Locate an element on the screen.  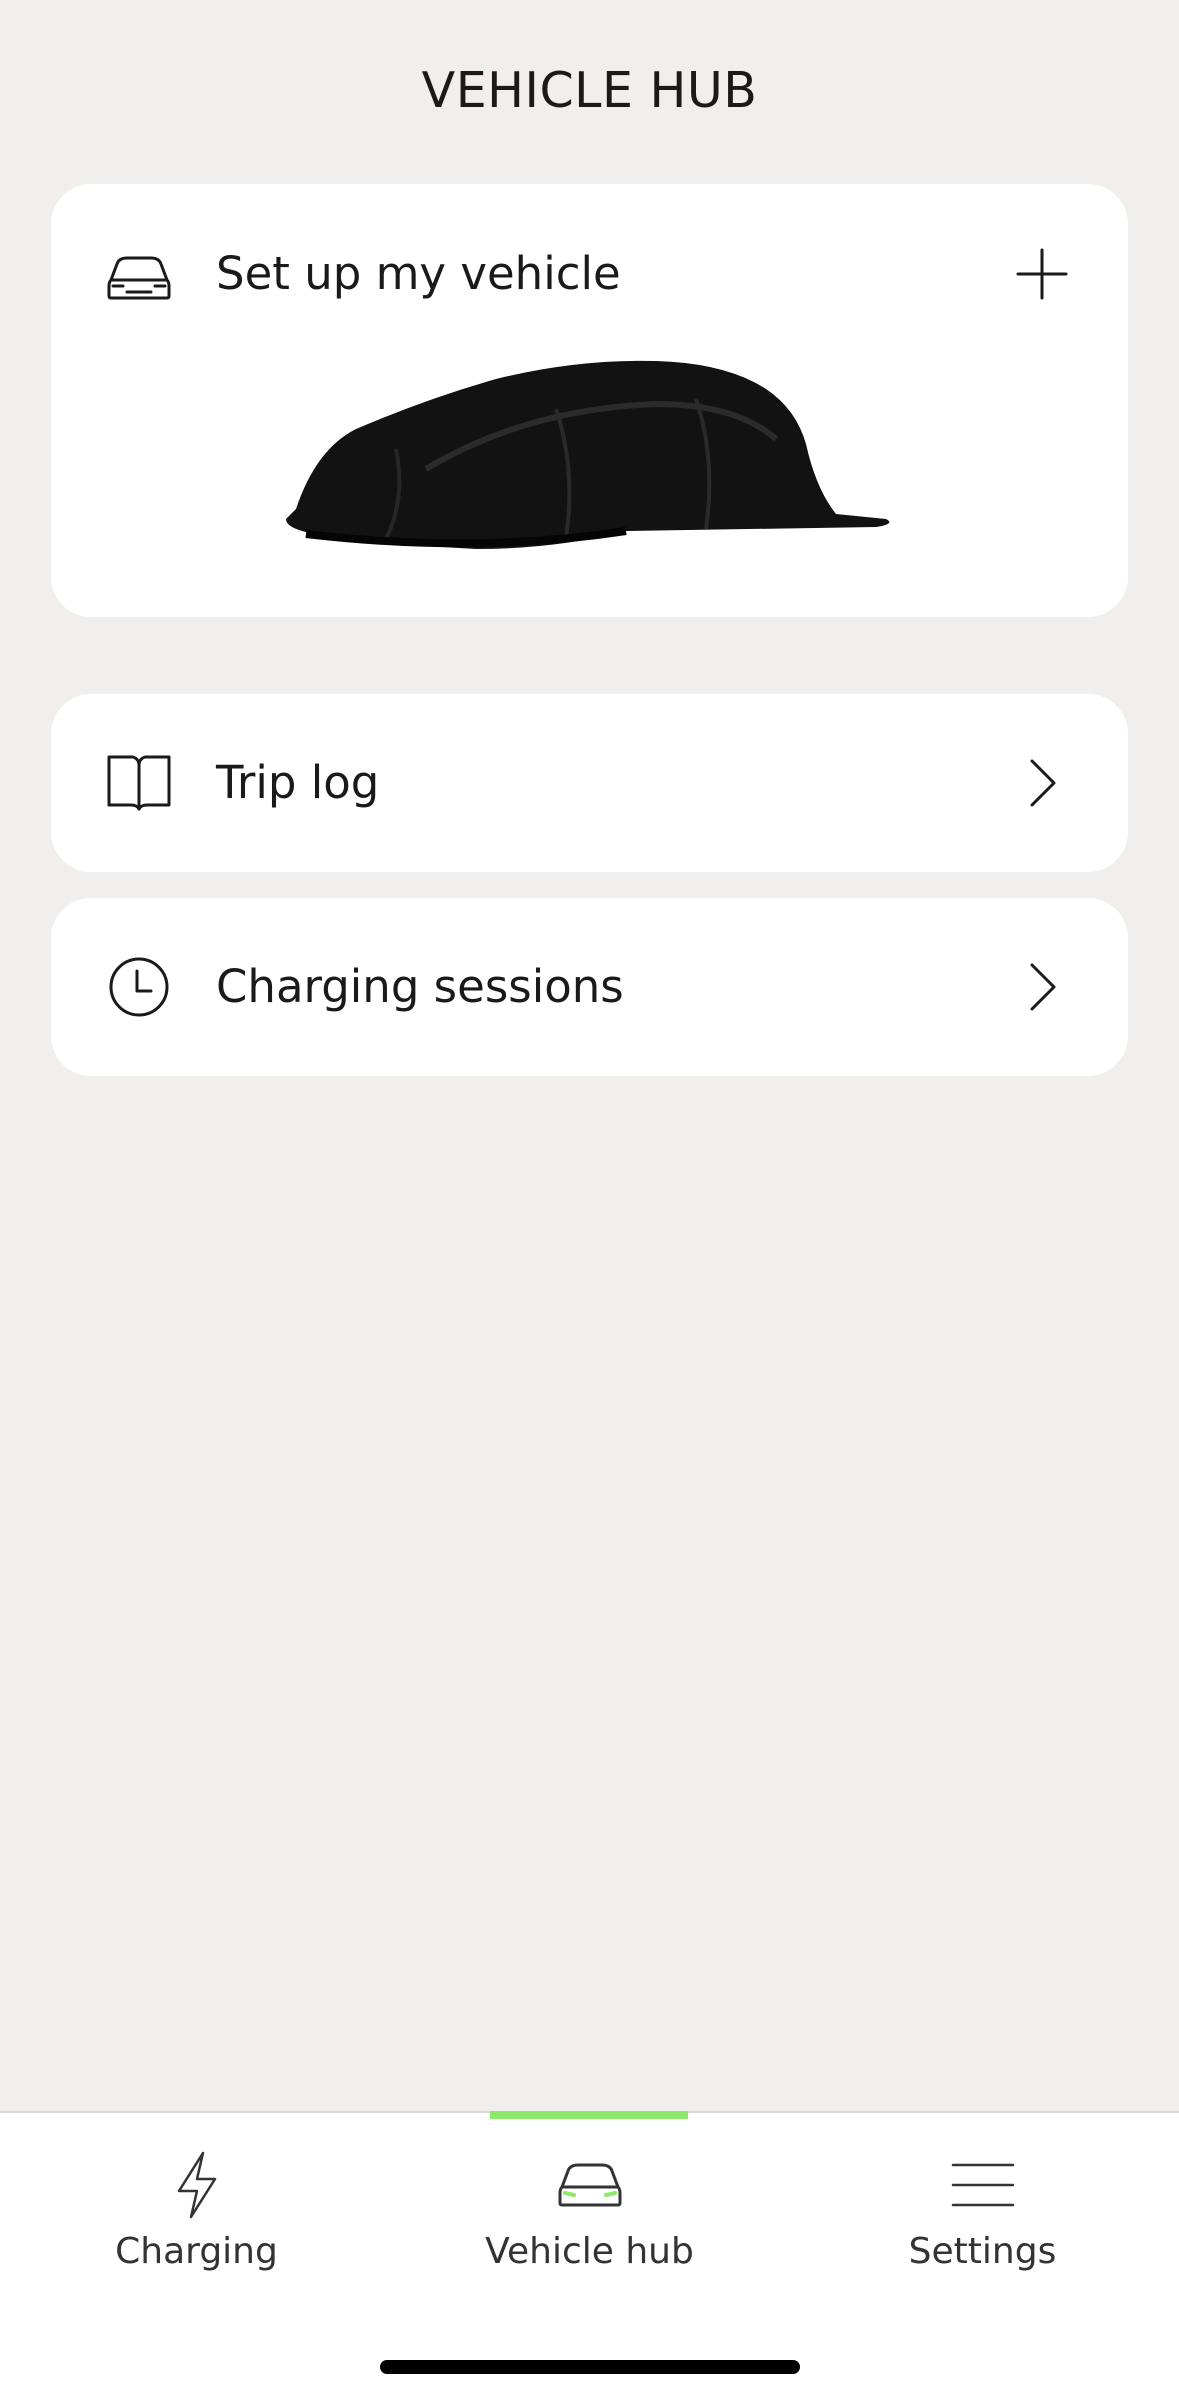
active-tab-indicator is located at coordinates (589, 2115).